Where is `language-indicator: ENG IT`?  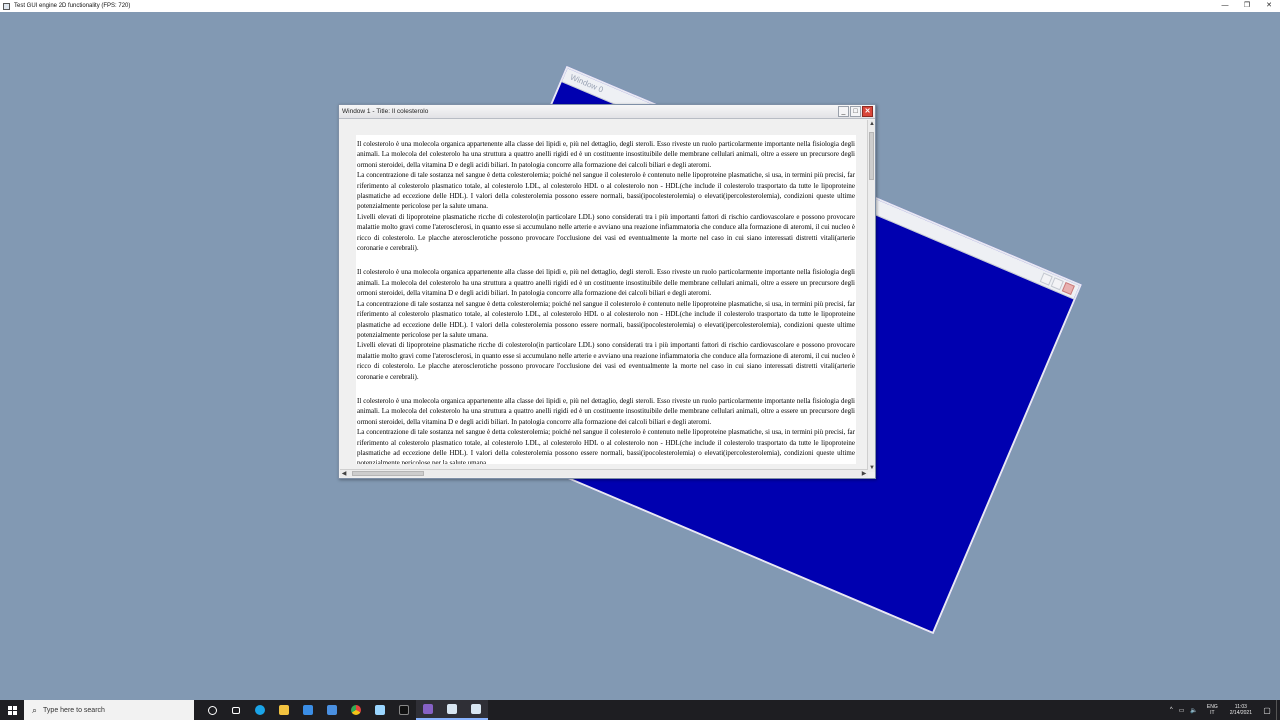
language-indicator: ENG IT is located at coordinates (1212, 710).